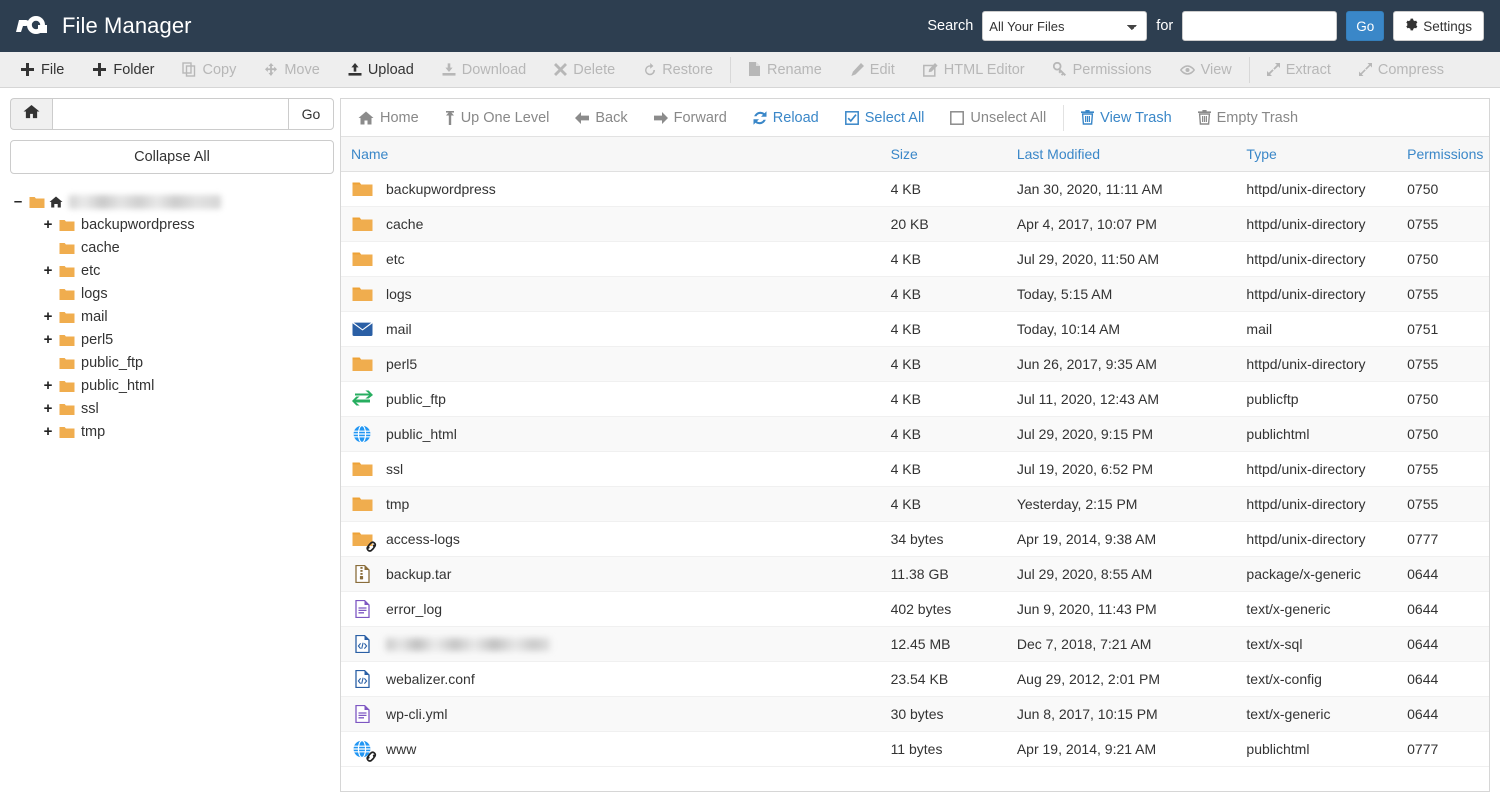 Image resolution: width=1500 pixels, height=802 pixels. Describe the element at coordinates (690, 118) in the screenshot. I see `nav-forward-button: Forward` at that location.